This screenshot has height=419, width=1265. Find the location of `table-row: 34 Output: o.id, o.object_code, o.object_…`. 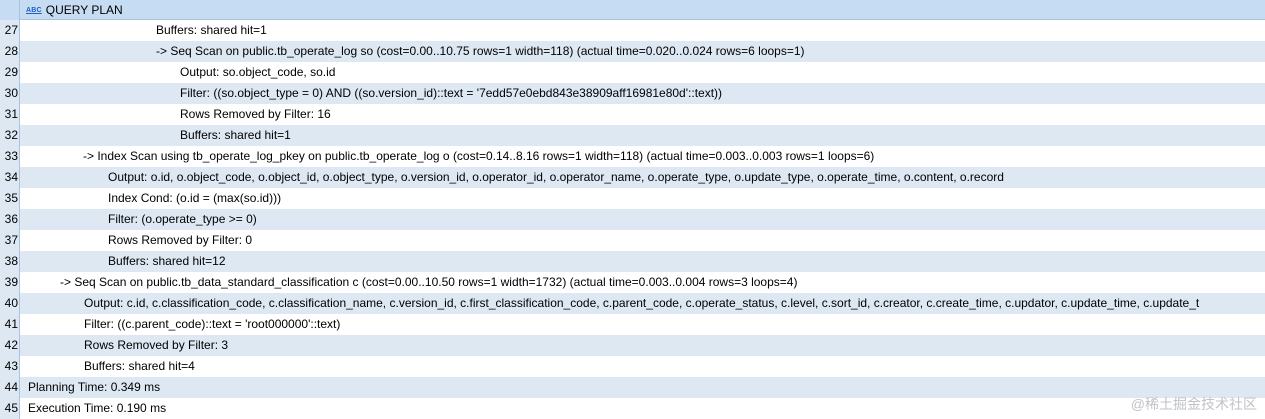

table-row: 34 Output: o.id, o.object_code, o.object_… is located at coordinates (632, 177).